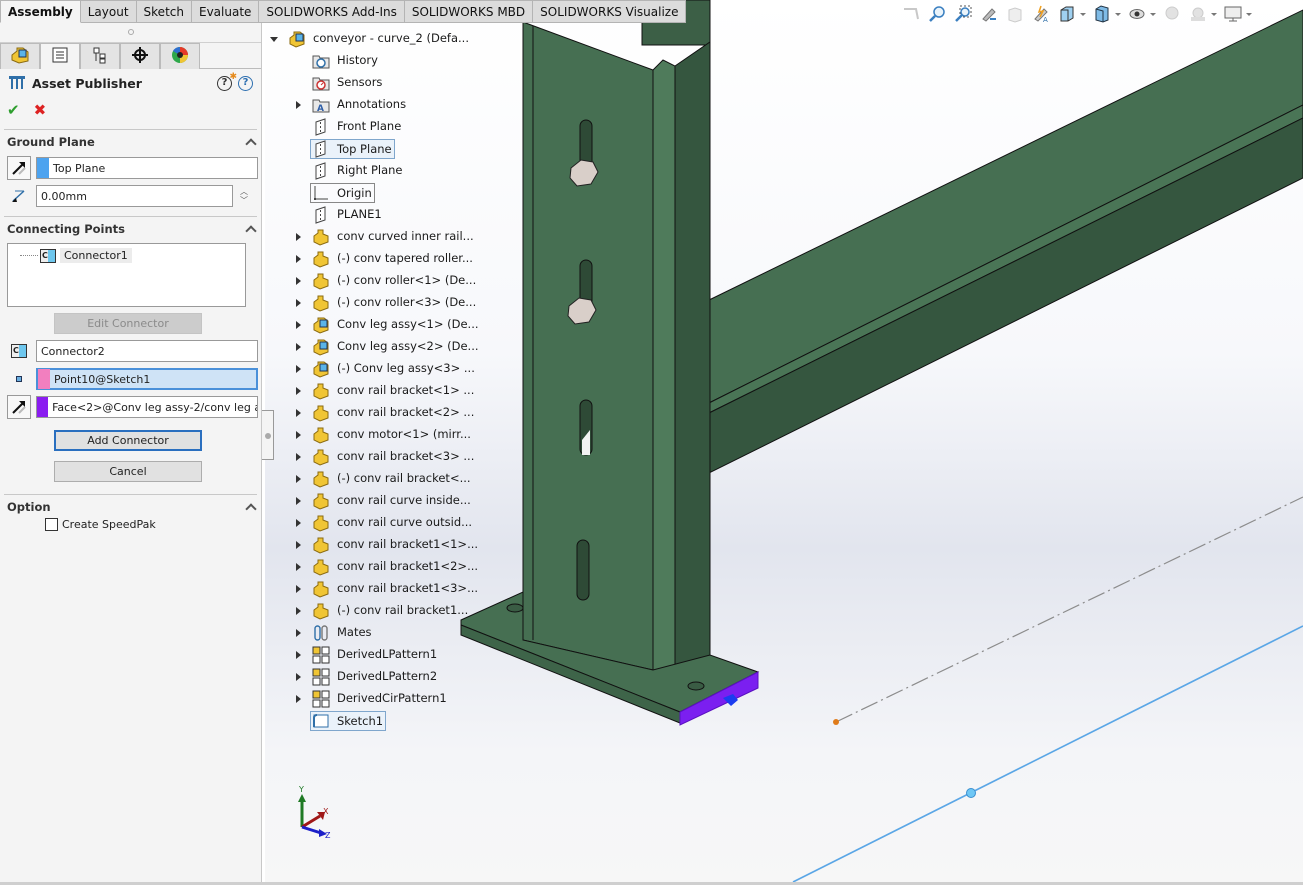 The image size is (1303, 885). Describe the element at coordinates (100, 56) in the screenshot. I see `tab-configurationmanager` at that location.